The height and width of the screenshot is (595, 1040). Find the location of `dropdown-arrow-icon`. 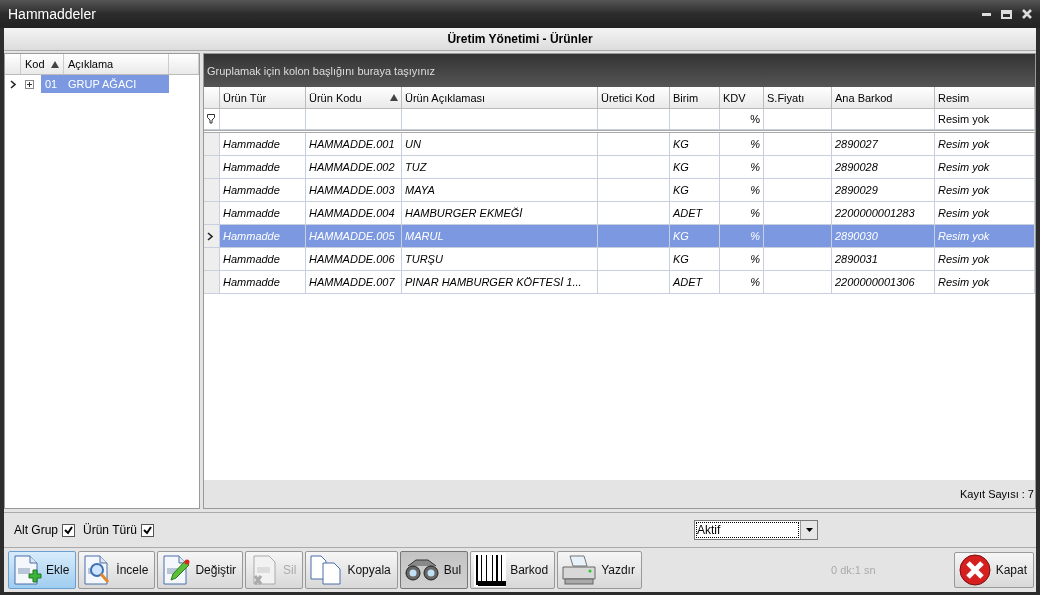

dropdown-arrow-icon is located at coordinates (809, 530).